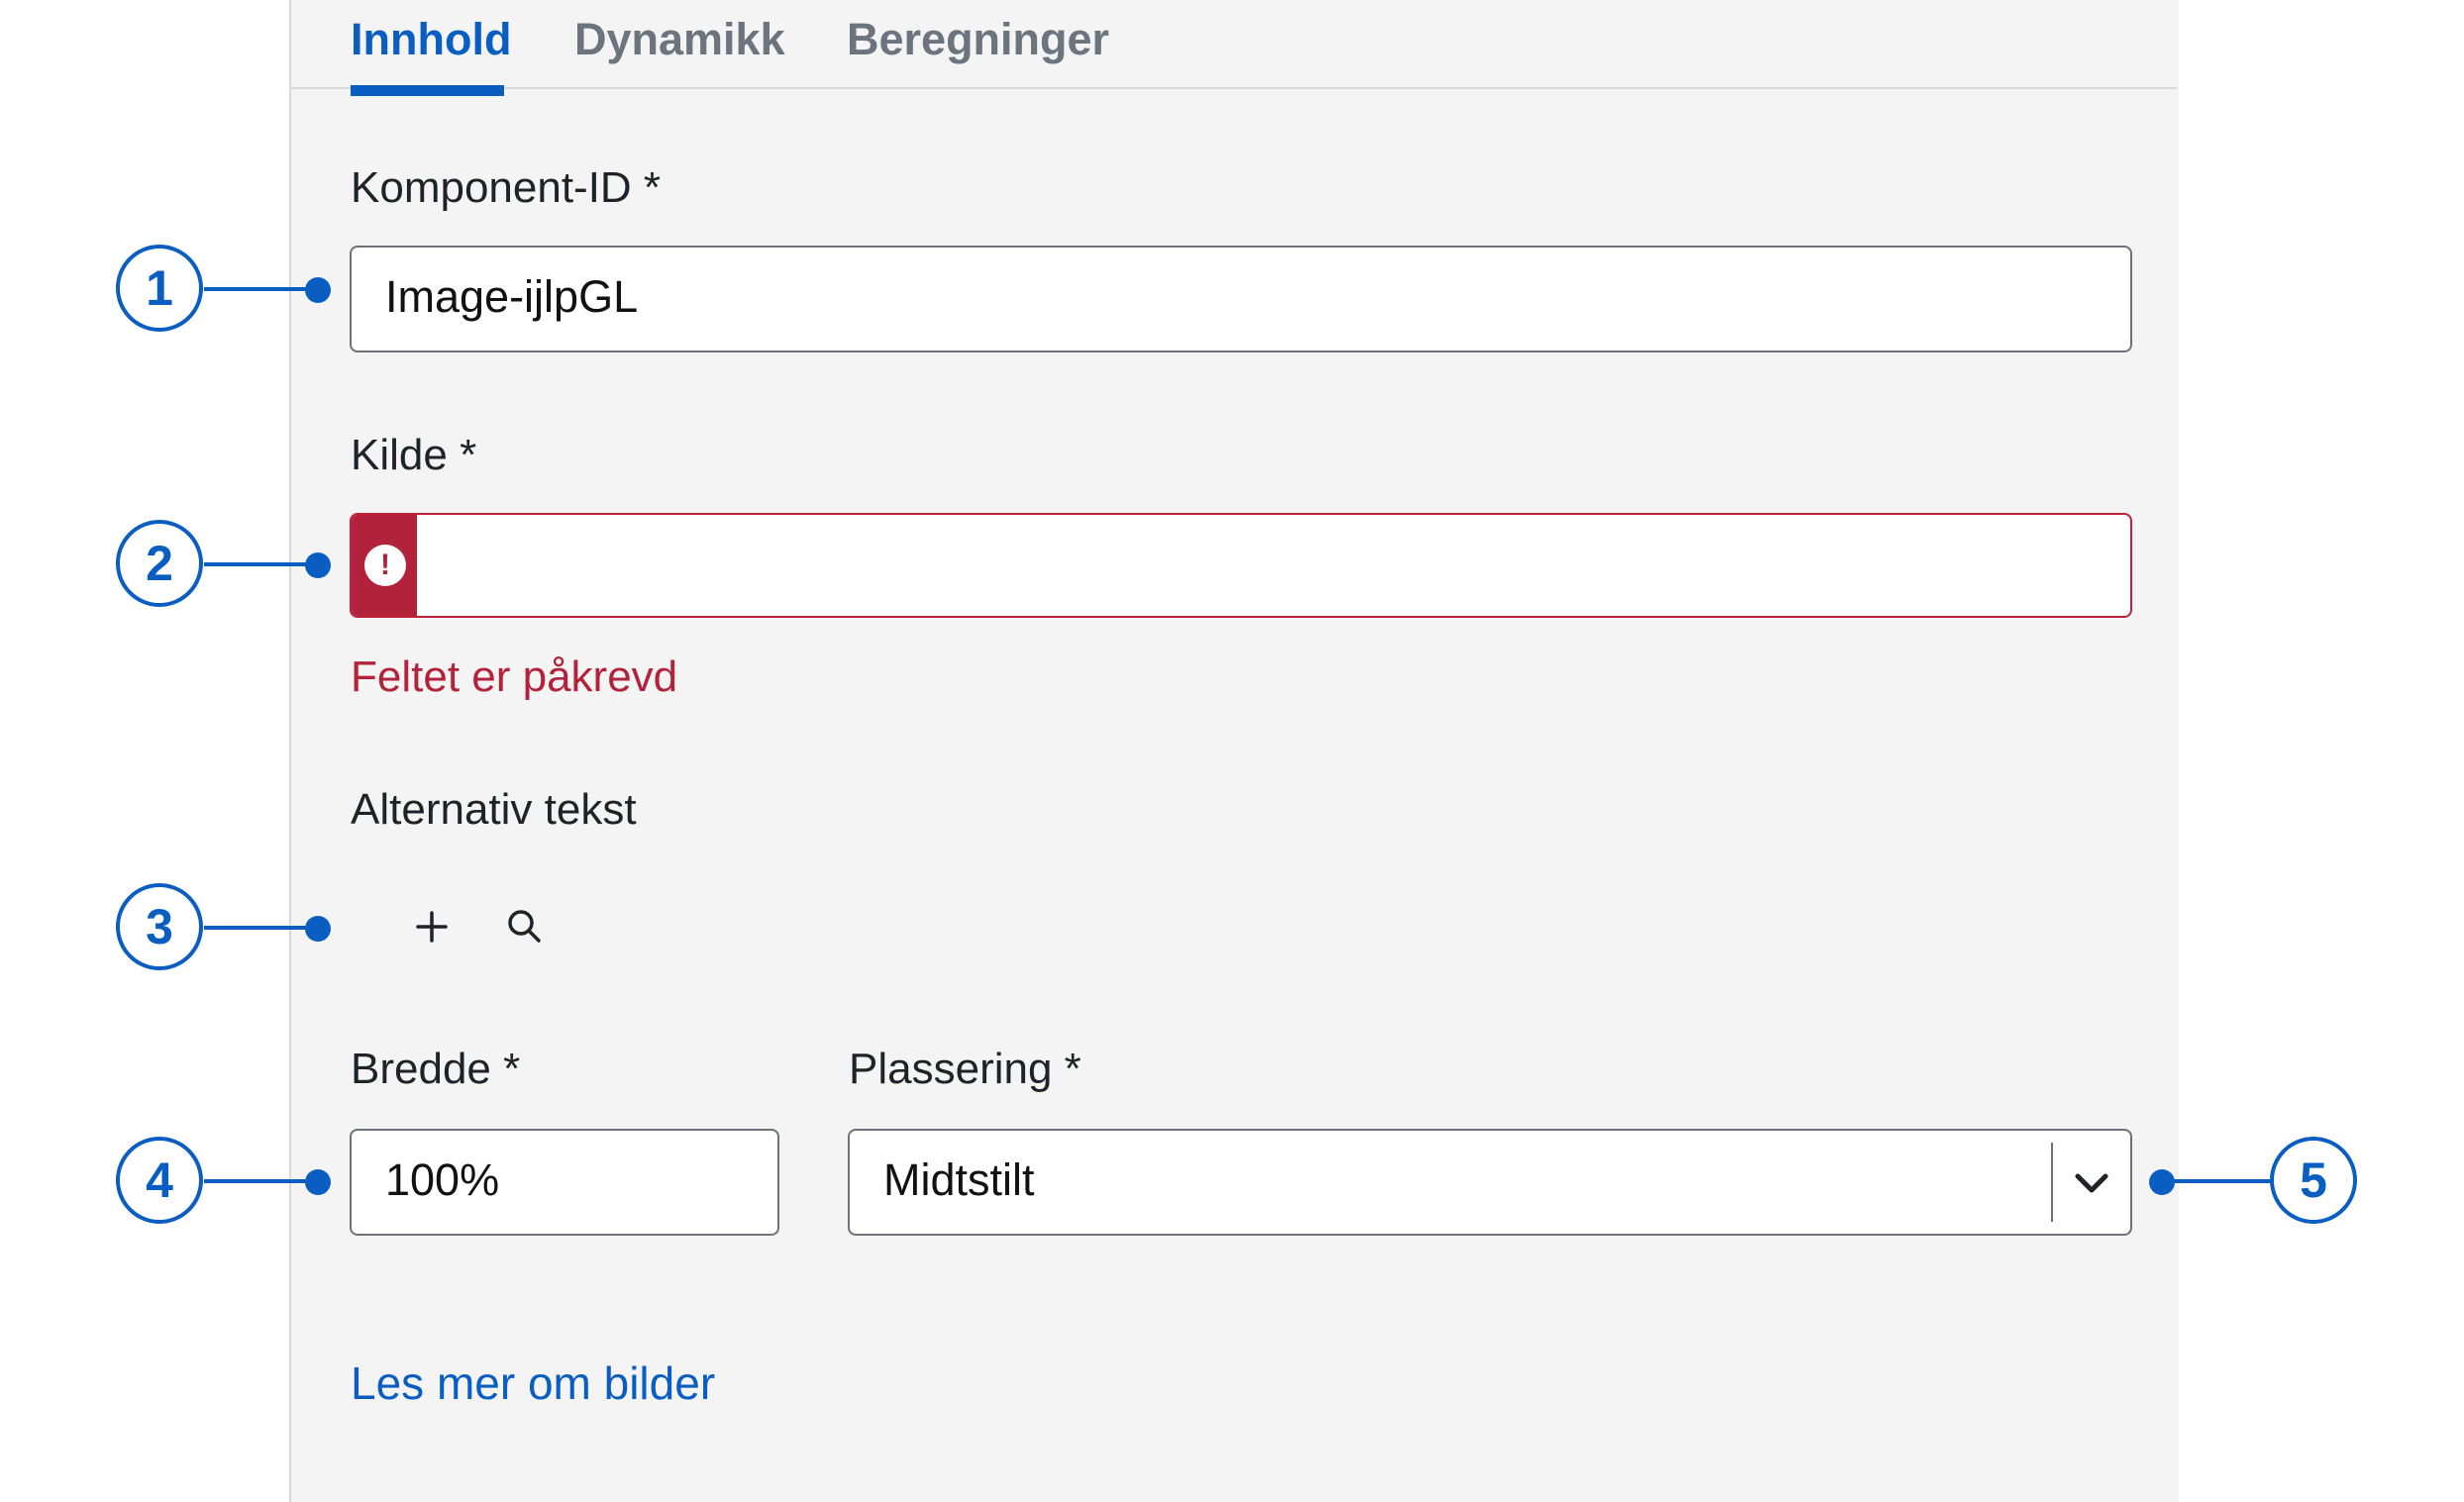 The image size is (2464, 1502). I want to click on source-error-message: Feltet er påkrevd, so click(514, 676).